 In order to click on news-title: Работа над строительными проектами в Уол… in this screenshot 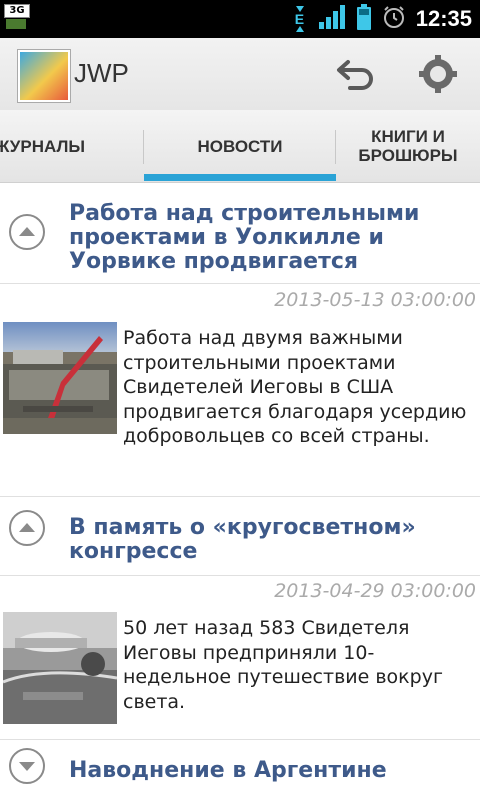, I will do `click(270, 238)`.